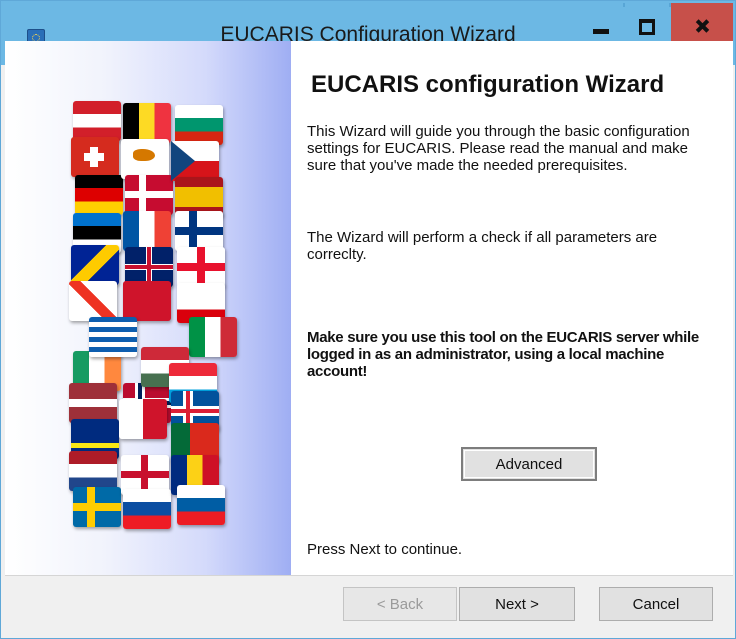 The height and width of the screenshot is (639, 736). I want to click on minimize-icon, so click(601, 22).